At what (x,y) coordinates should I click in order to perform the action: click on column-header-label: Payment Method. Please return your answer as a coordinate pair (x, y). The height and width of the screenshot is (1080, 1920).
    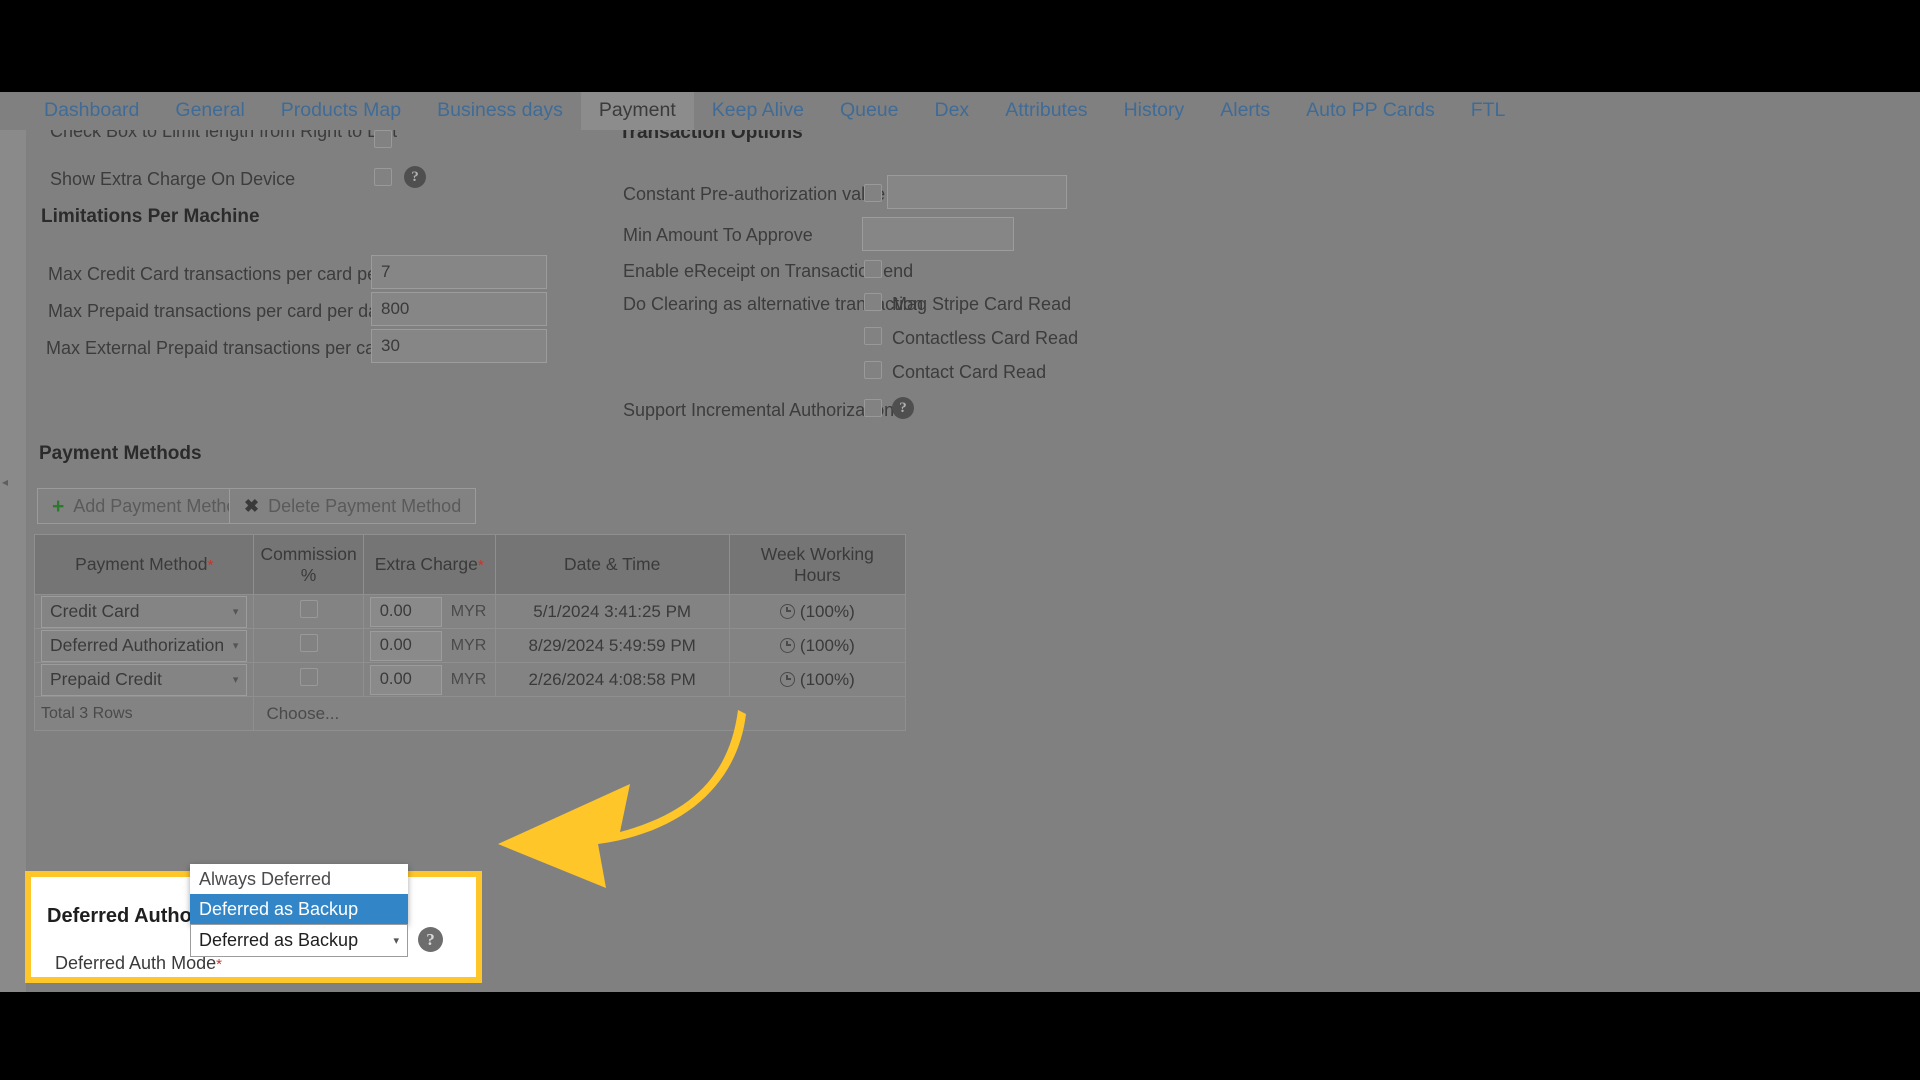
    Looking at the image, I should click on (141, 564).